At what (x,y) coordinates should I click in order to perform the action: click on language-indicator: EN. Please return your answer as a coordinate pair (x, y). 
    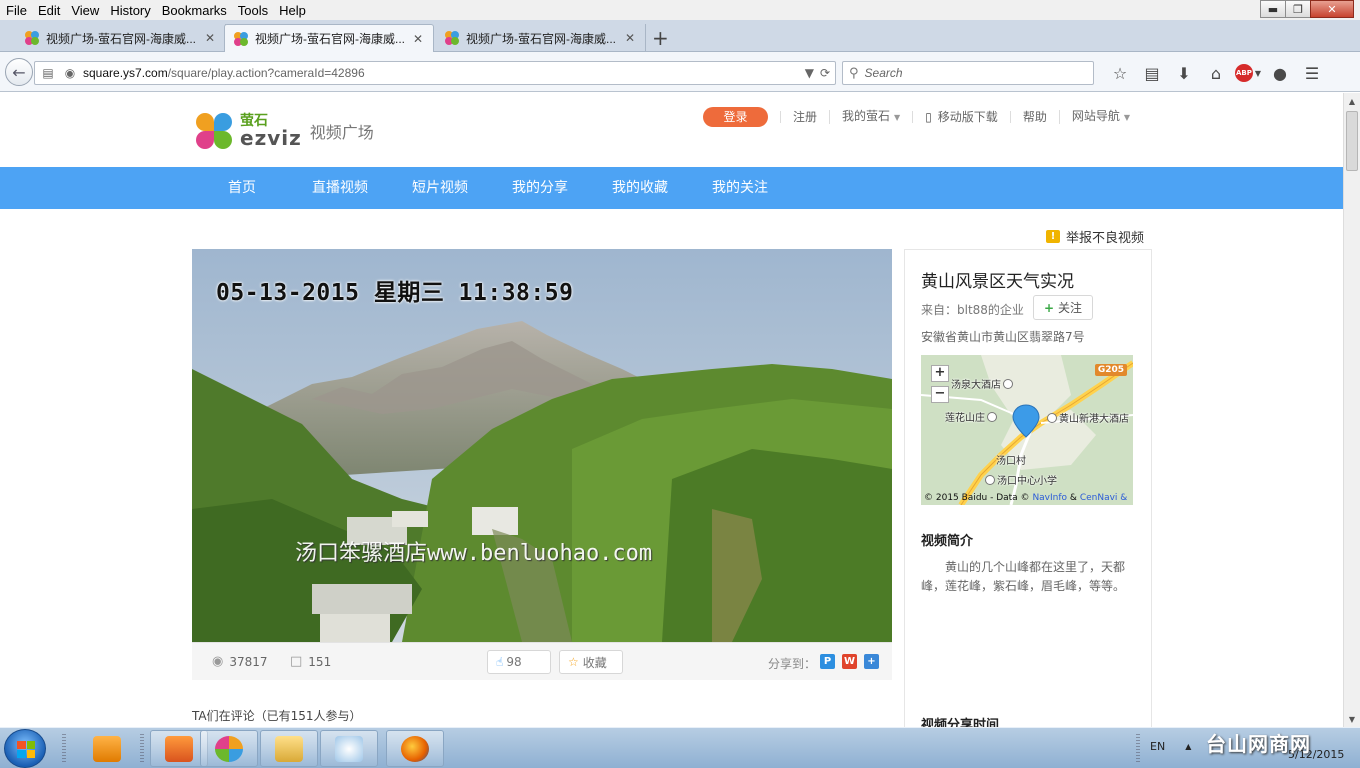
    Looking at the image, I should click on (1157, 746).